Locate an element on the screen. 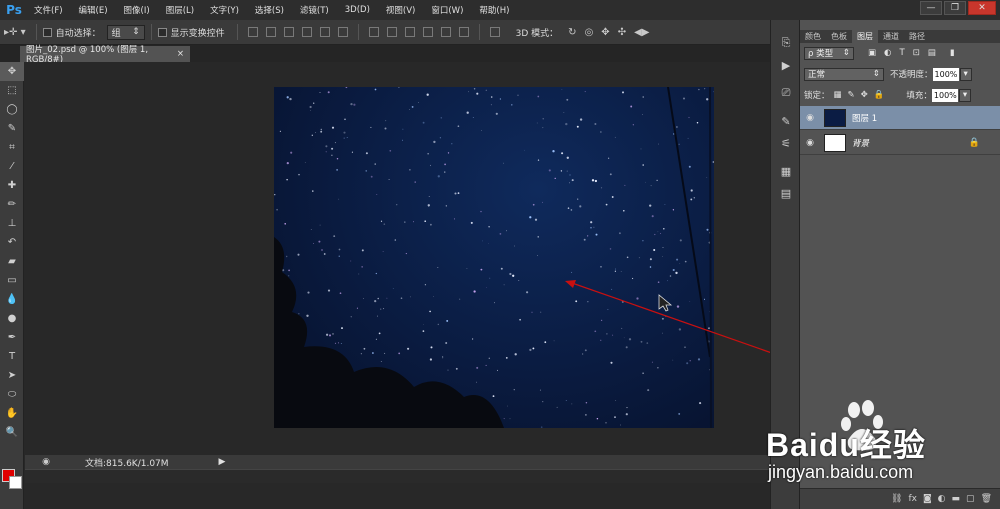 The height and width of the screenshot is (509, 1000). type-filter-icon: T is located at coordinates (901, 53).